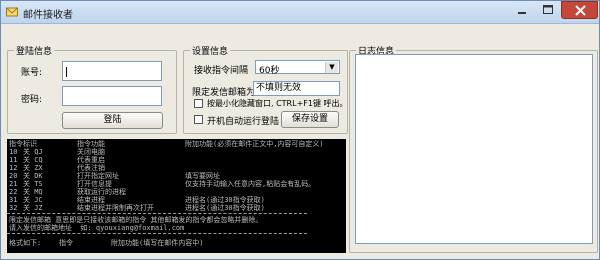 The image size is (600, 260). What do you see at coordinates (277, 103) in the screenshot?
I see `minimize-label: 按最小化隐藏窗口, CTRL+F1键 呼出。` at bounding box center [277, 103].